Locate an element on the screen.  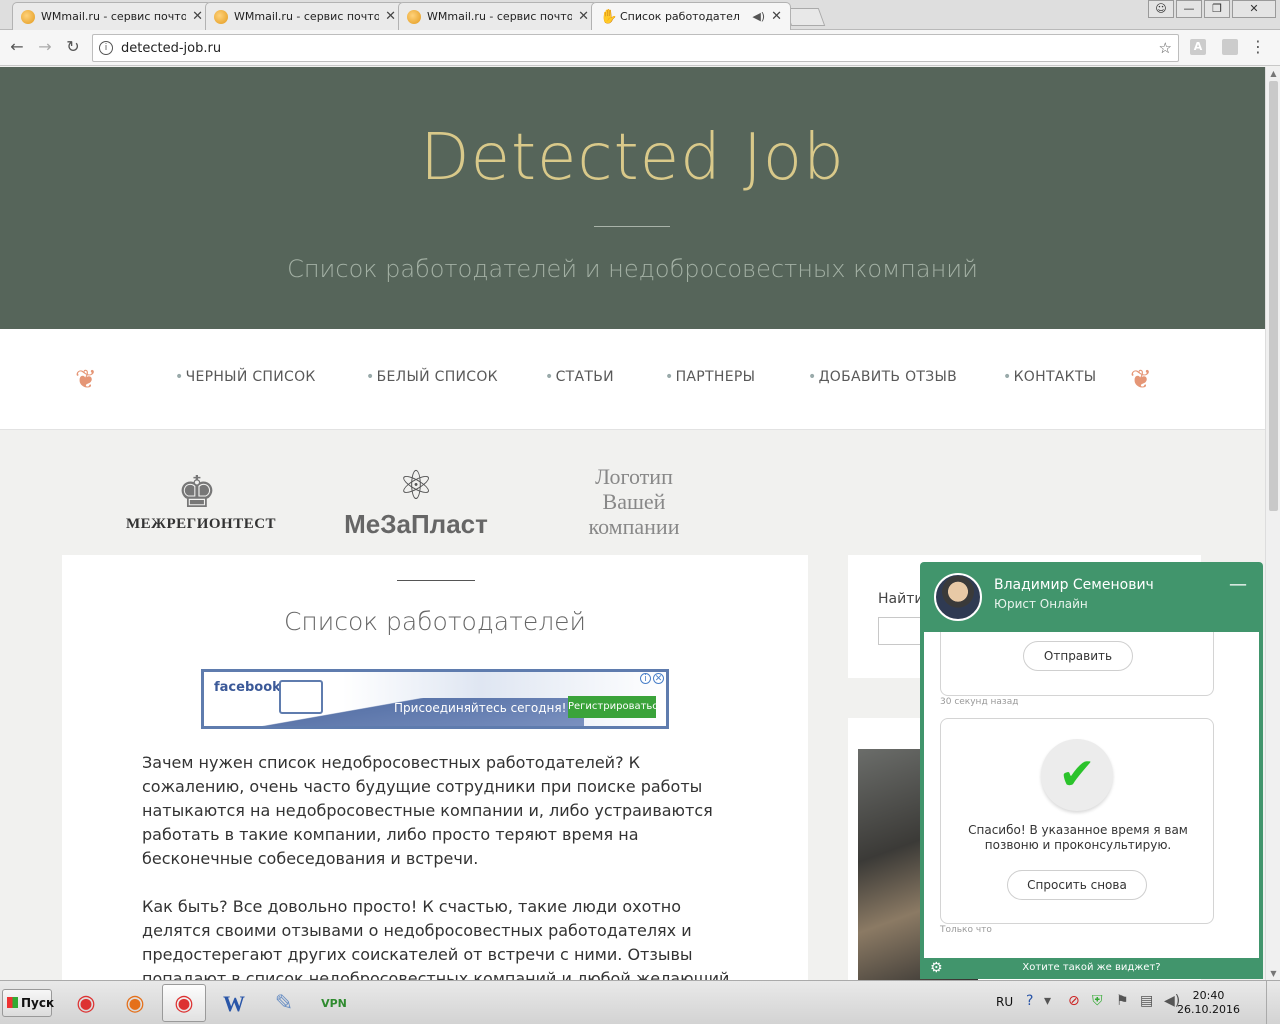
help-icon: ? is located at coordinates (1029, 1001).